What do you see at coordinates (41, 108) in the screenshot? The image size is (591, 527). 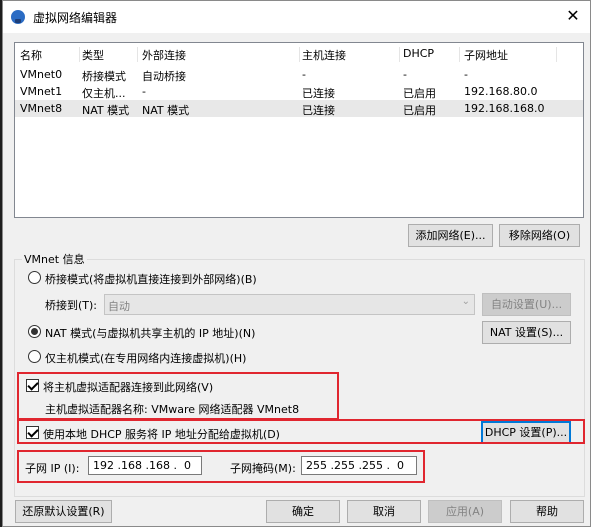 I see `cell-name: VMnet8` at bounding box center [41, 108].